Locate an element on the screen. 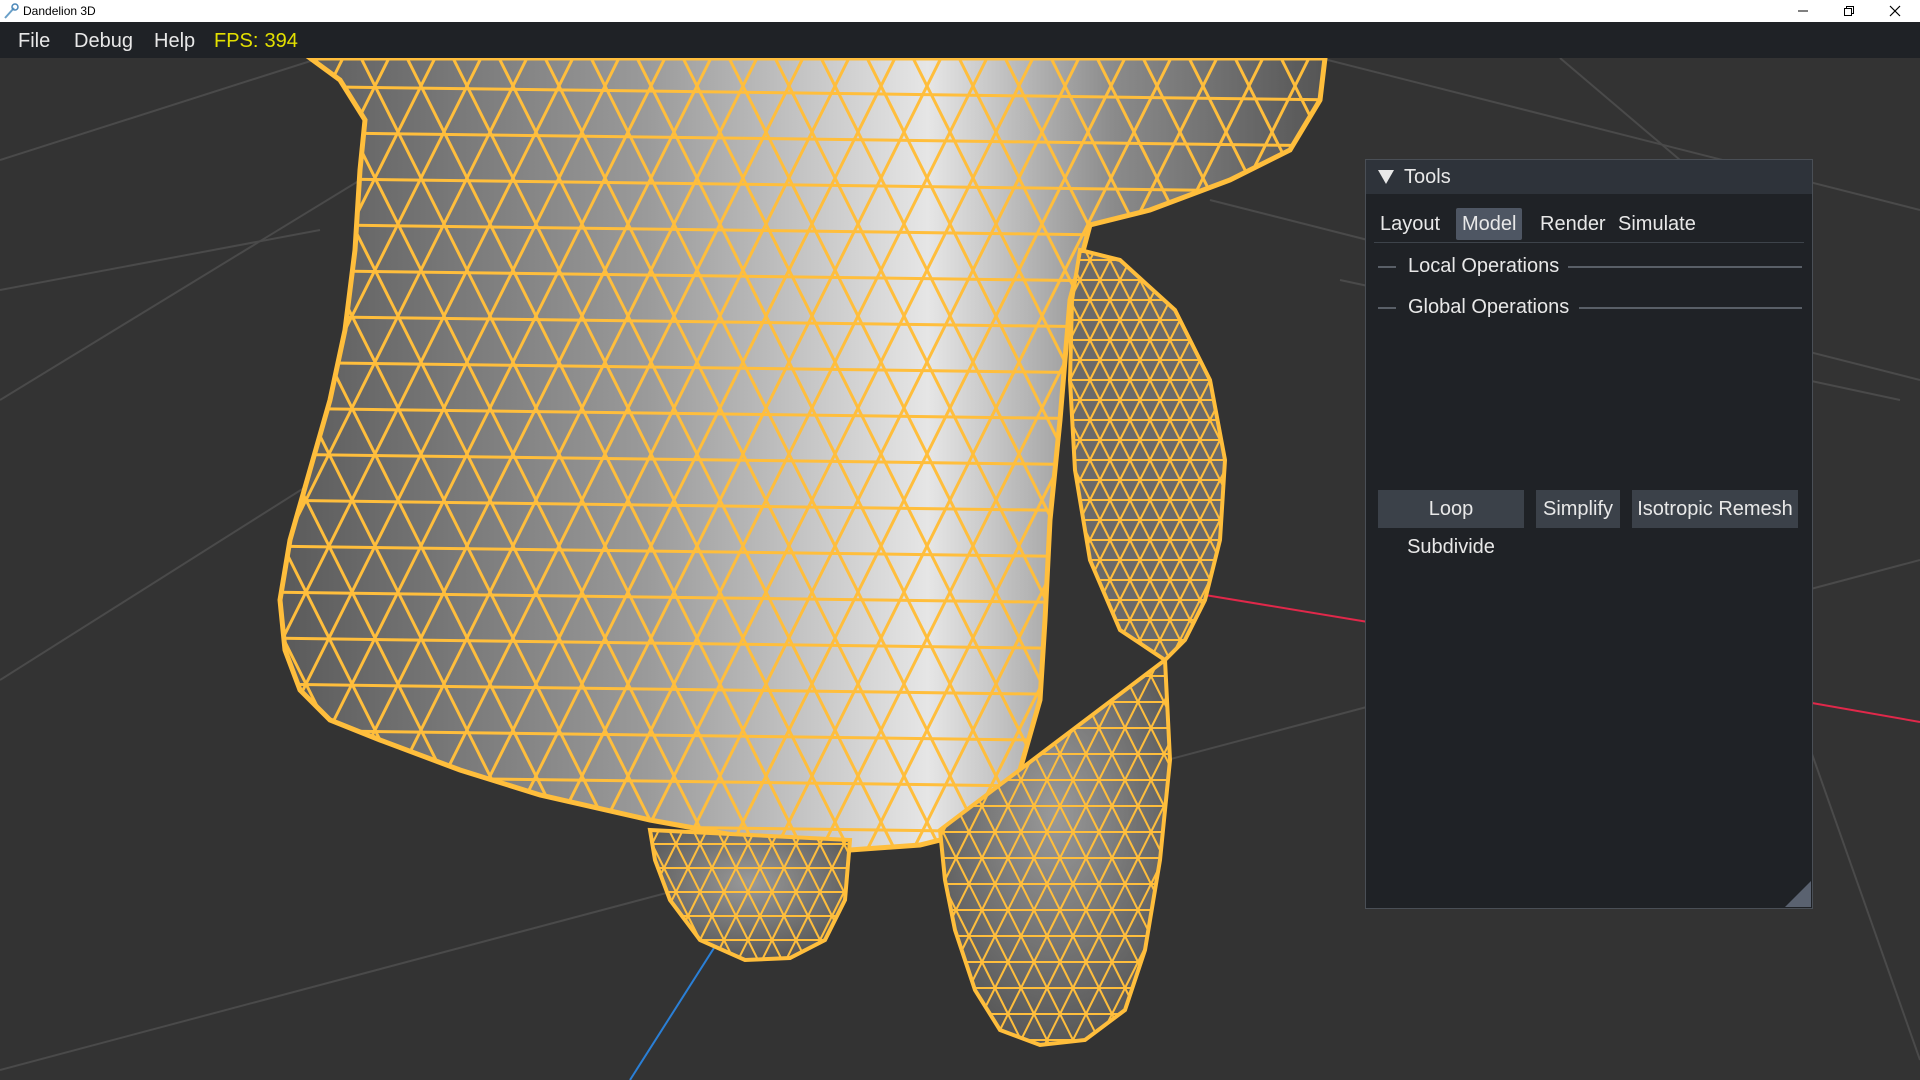  restore-button is located at coordinates (1849, 11).